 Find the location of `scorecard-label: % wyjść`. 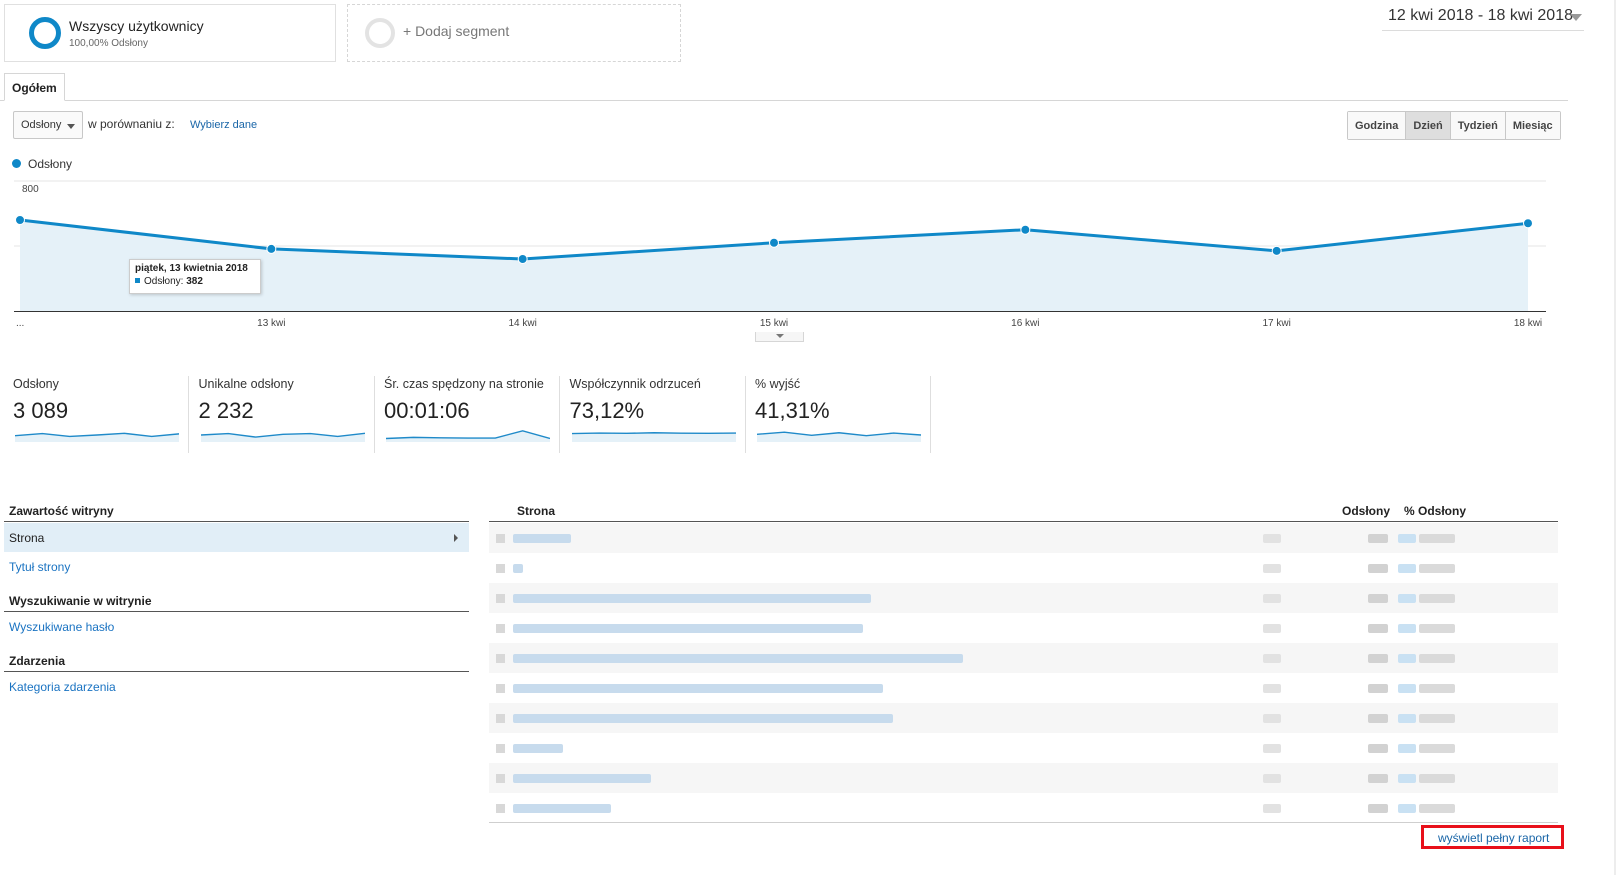

scorecard-label: % wyjść is located at coordinates (778, 384).